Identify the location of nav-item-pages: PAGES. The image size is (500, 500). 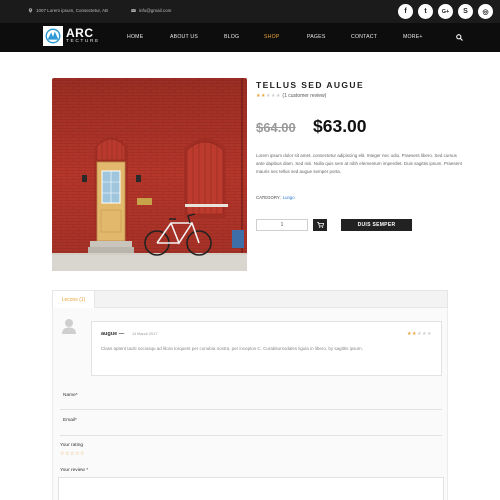
(316, 37).